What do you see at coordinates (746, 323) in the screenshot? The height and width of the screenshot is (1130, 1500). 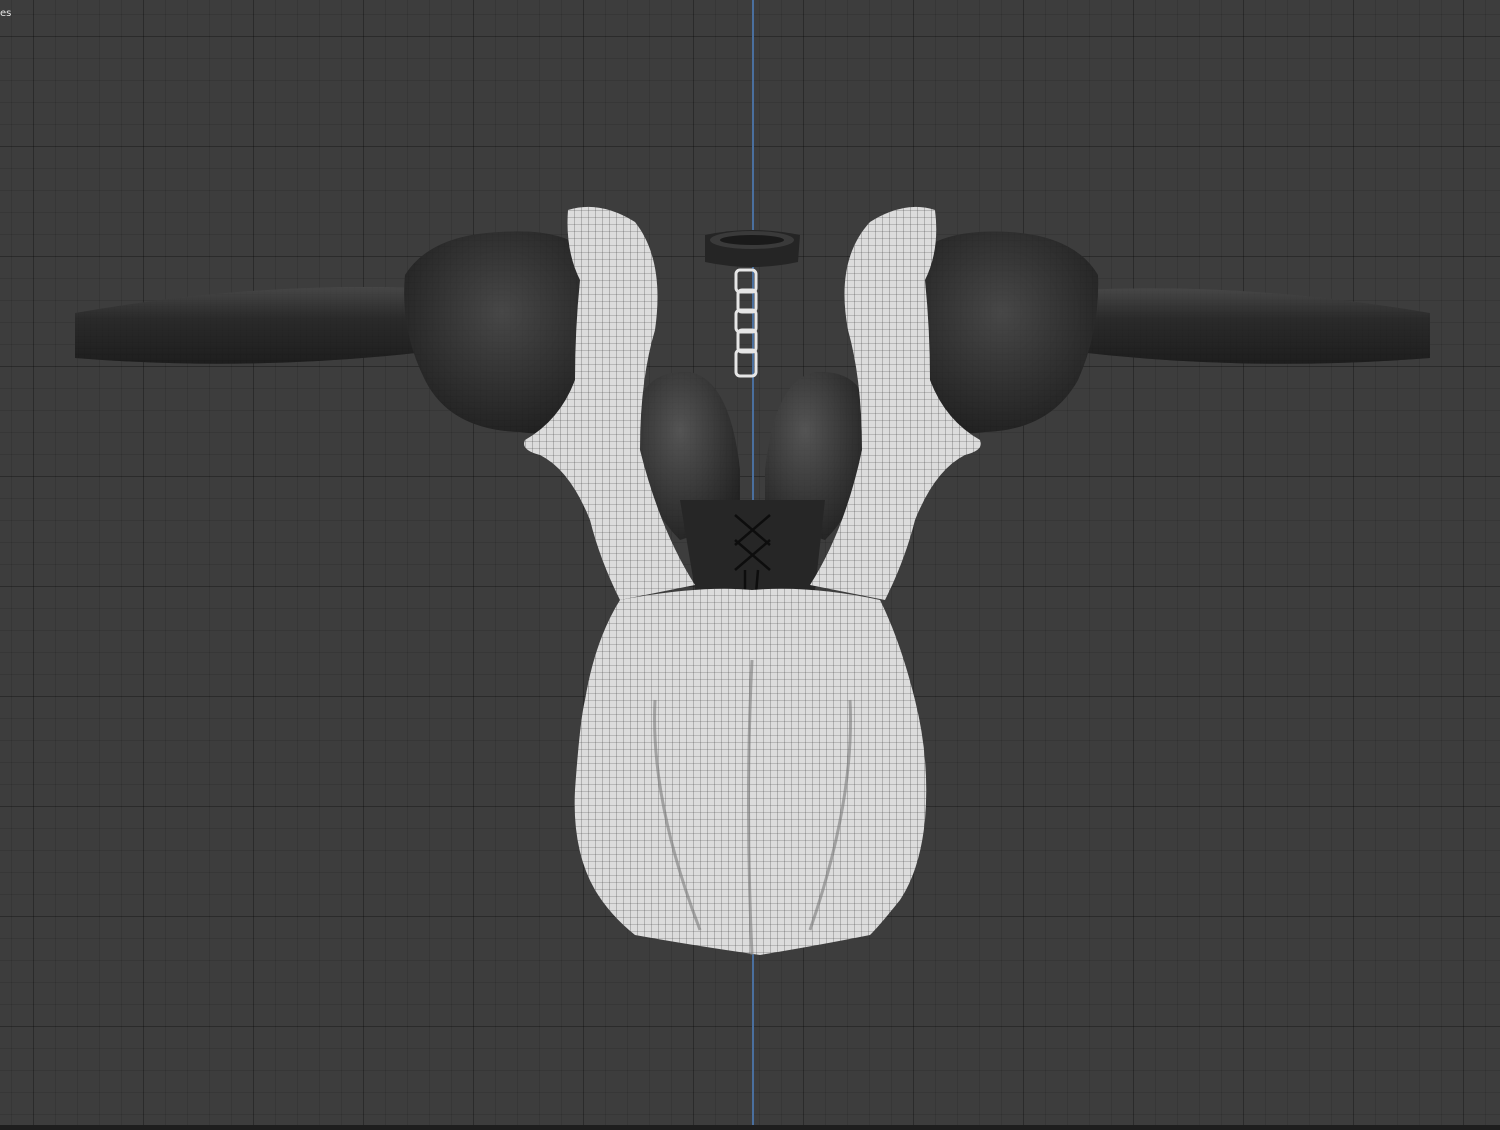 I see `chain-links` at bounding box center [746, 323].